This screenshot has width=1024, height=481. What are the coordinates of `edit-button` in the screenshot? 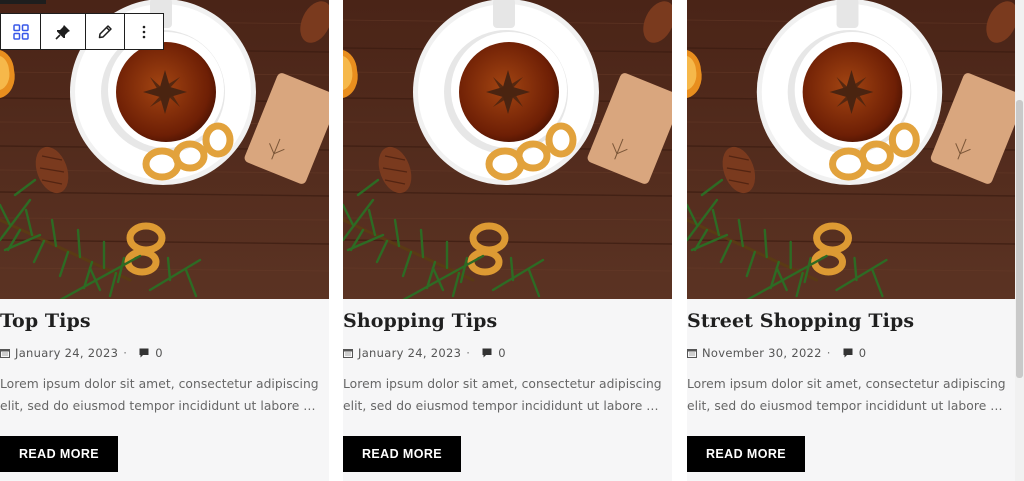 It's located at (105, 31).